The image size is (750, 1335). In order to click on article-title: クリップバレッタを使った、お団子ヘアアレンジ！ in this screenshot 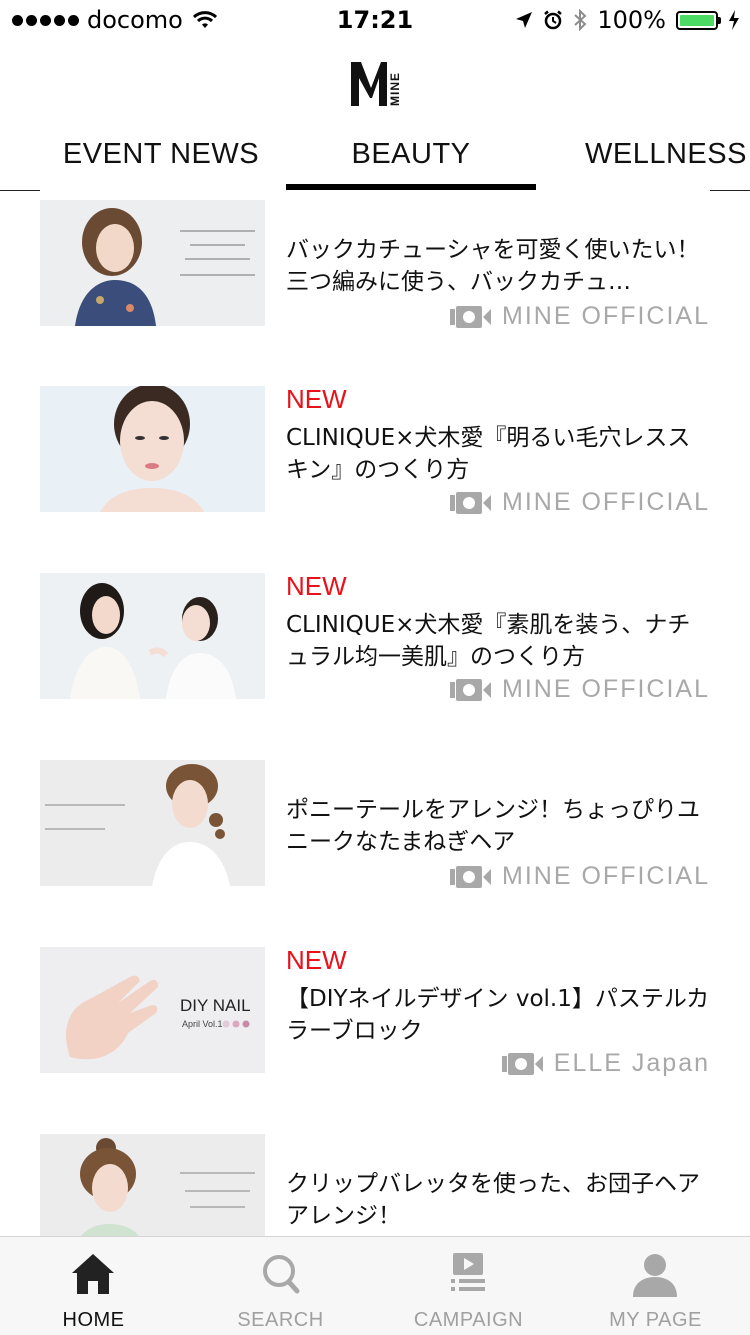, I will do `click(493, 1200)`.